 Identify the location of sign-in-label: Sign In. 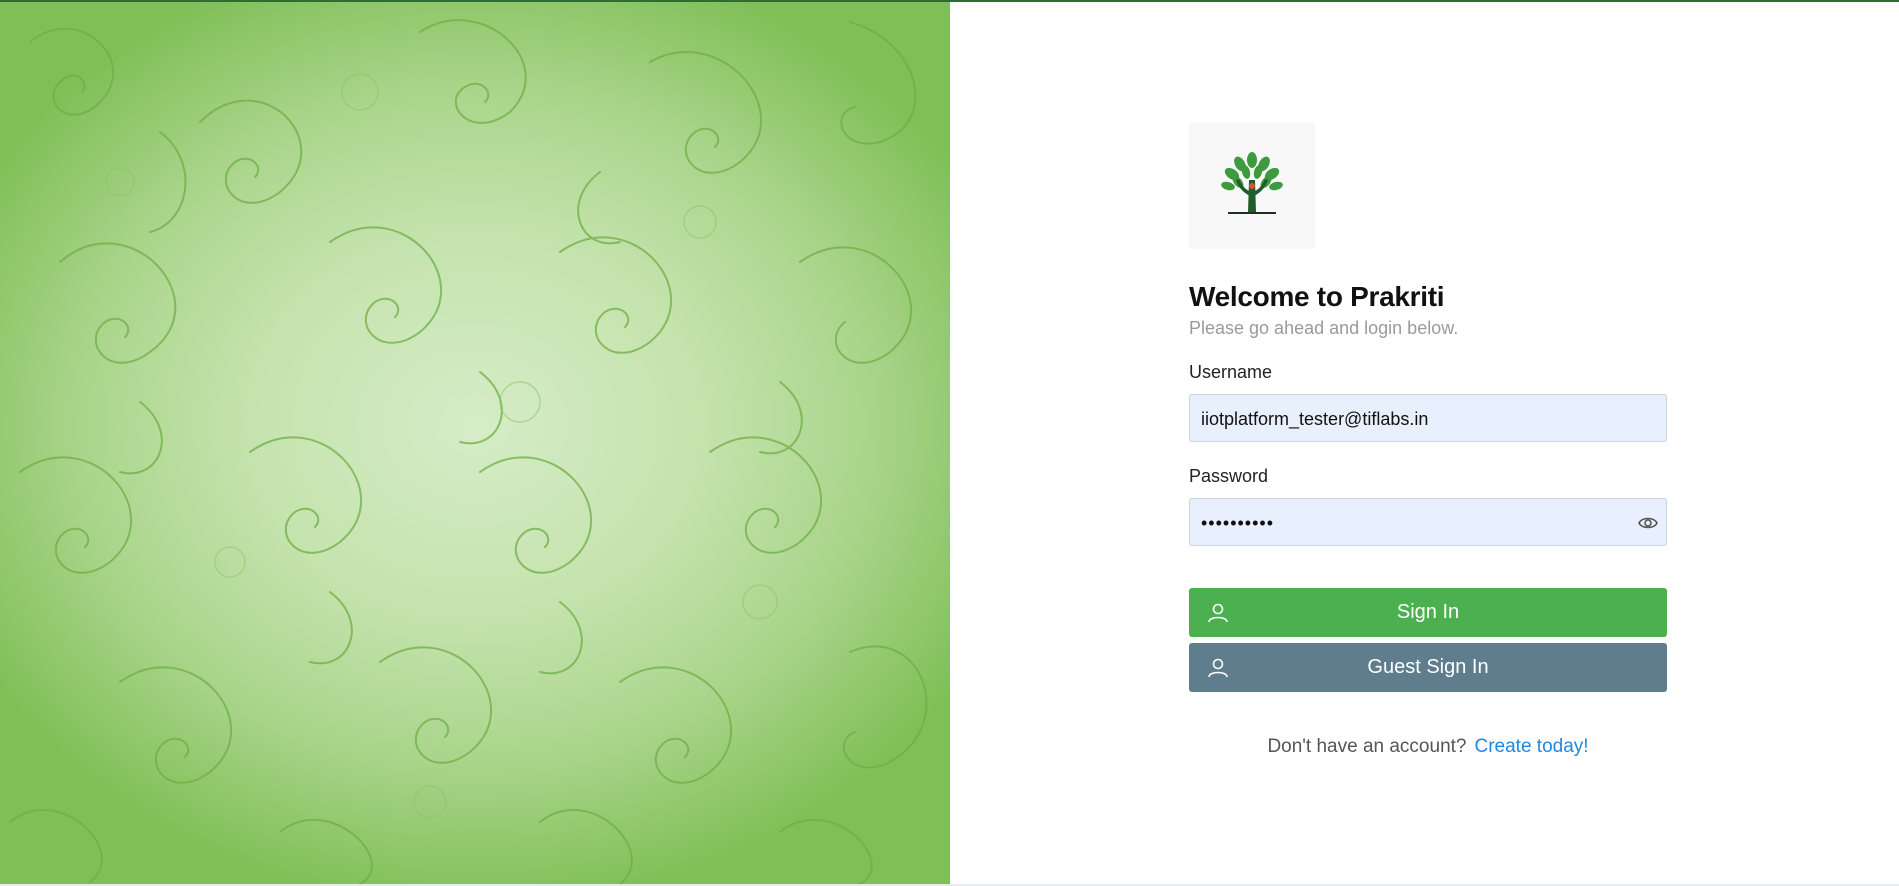
(1428, 612).